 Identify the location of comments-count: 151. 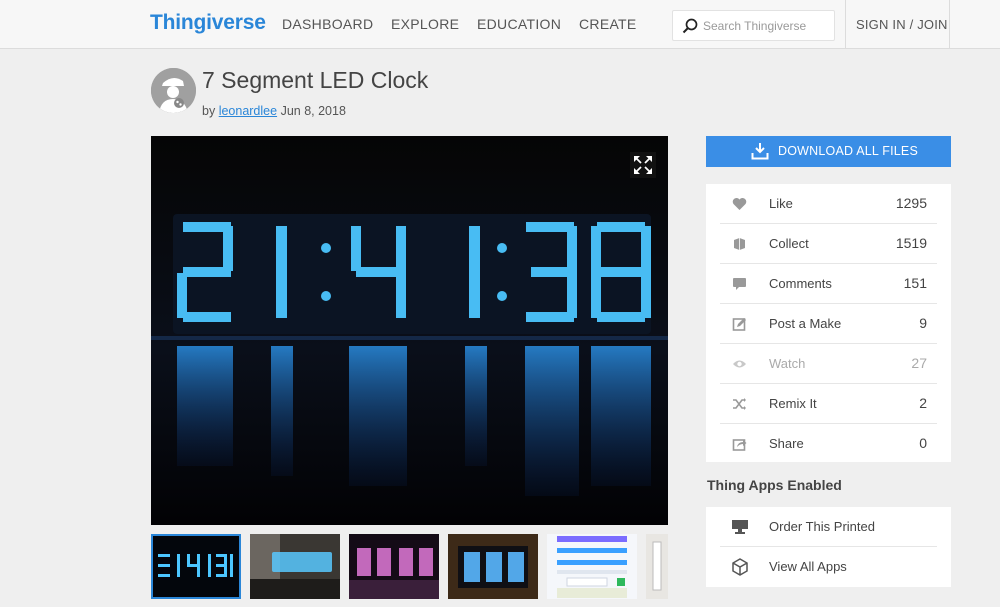
(915, 283).